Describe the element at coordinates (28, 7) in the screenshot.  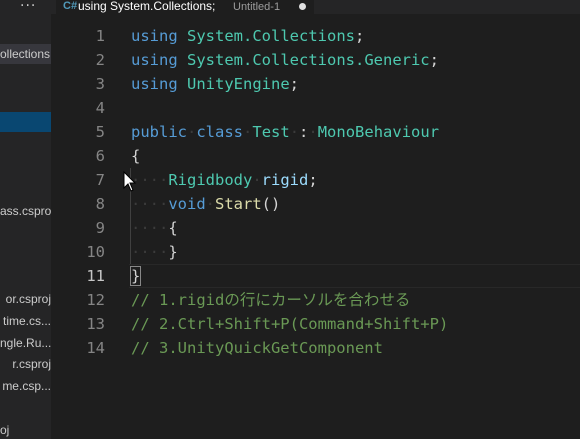
I see `more-actions-icon: ···` at that location.